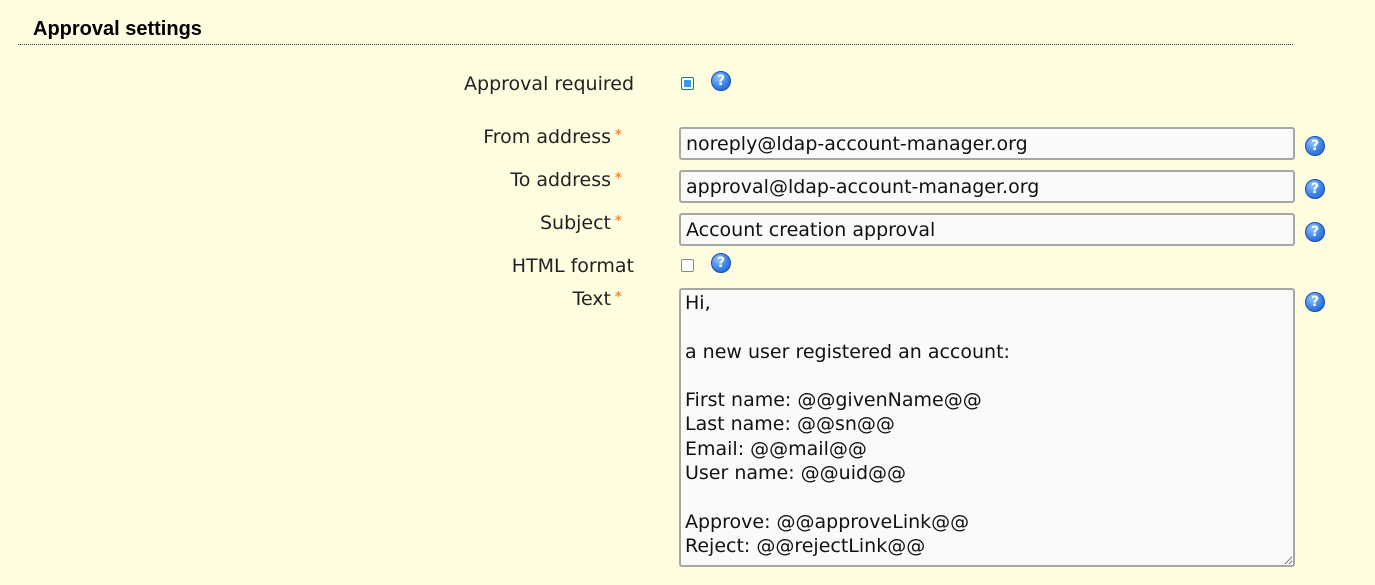 Image resolution: width=1375 pixels, height=585 pixels. I want to click on text-required-icon: *, so click(618, 297).